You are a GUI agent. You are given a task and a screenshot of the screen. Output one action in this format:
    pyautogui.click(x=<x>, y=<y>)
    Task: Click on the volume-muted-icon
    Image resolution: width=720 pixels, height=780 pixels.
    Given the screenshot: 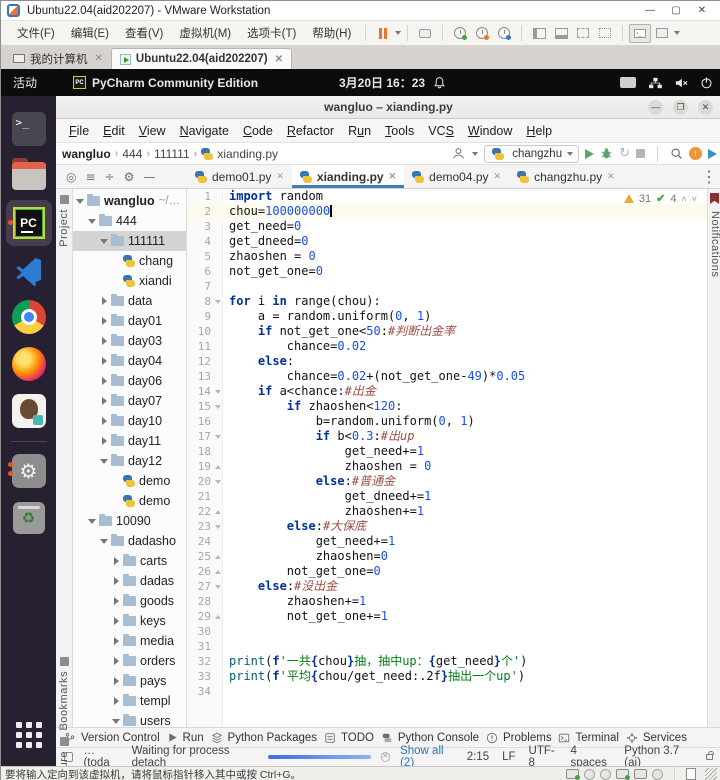 What is the action you would take?
    pyautogui.click(x=681, y=83)
    